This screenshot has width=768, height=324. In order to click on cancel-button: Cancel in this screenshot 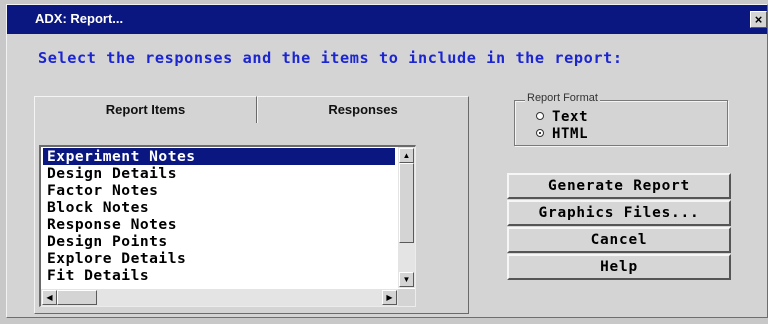, I will do `click(619, 240)`.